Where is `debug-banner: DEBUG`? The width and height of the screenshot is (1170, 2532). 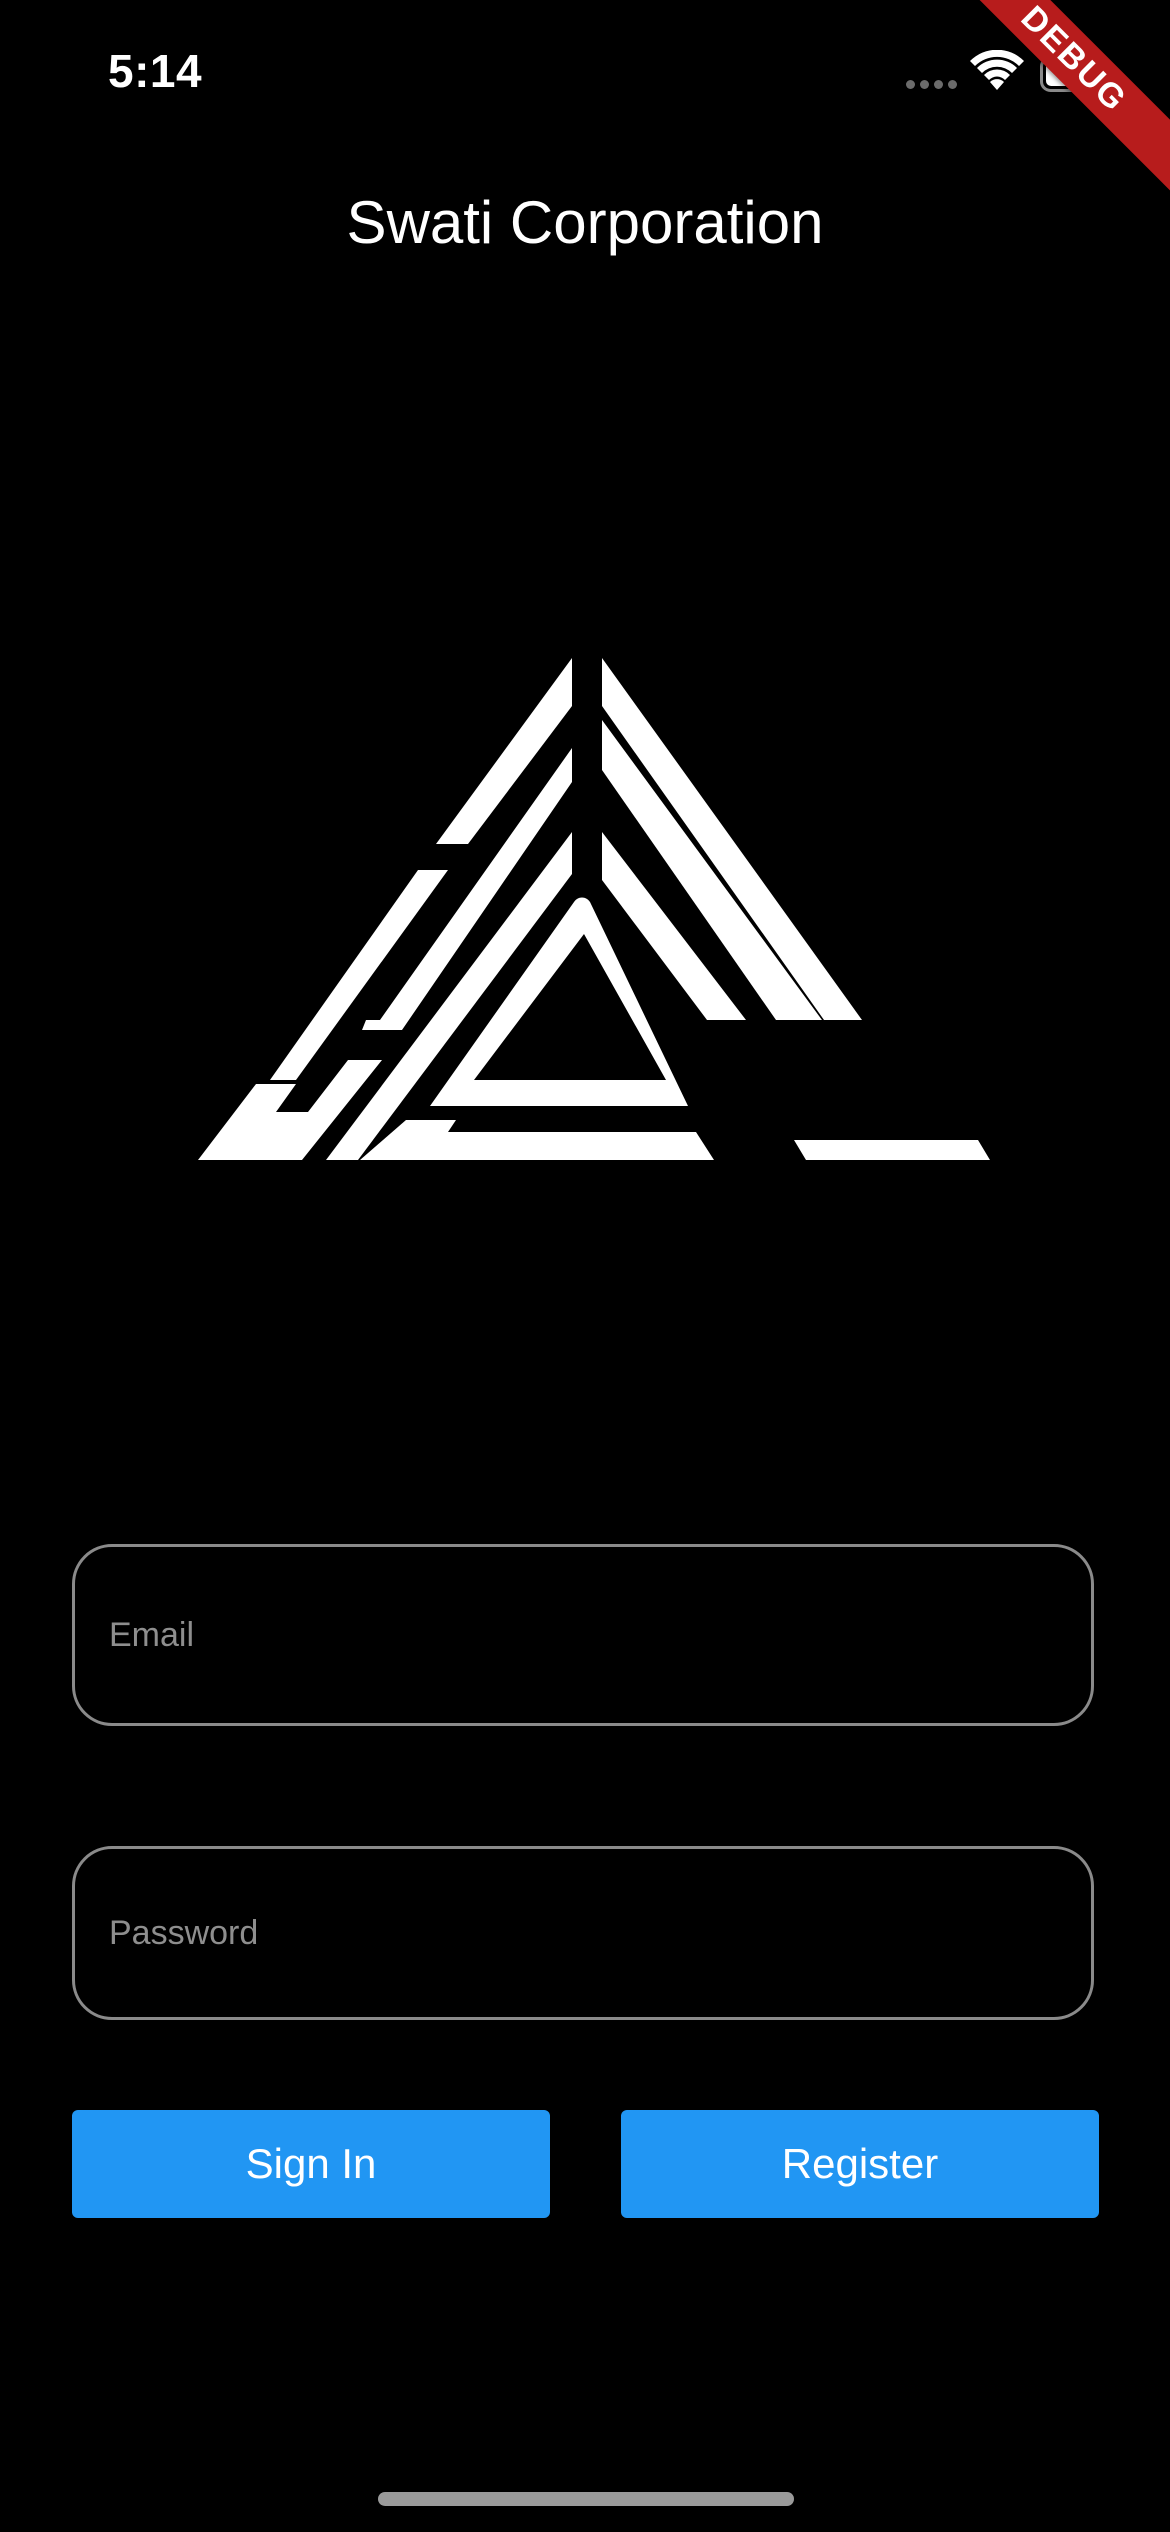 debug-banner: DEBUG is located at coordinates (1049, 102).